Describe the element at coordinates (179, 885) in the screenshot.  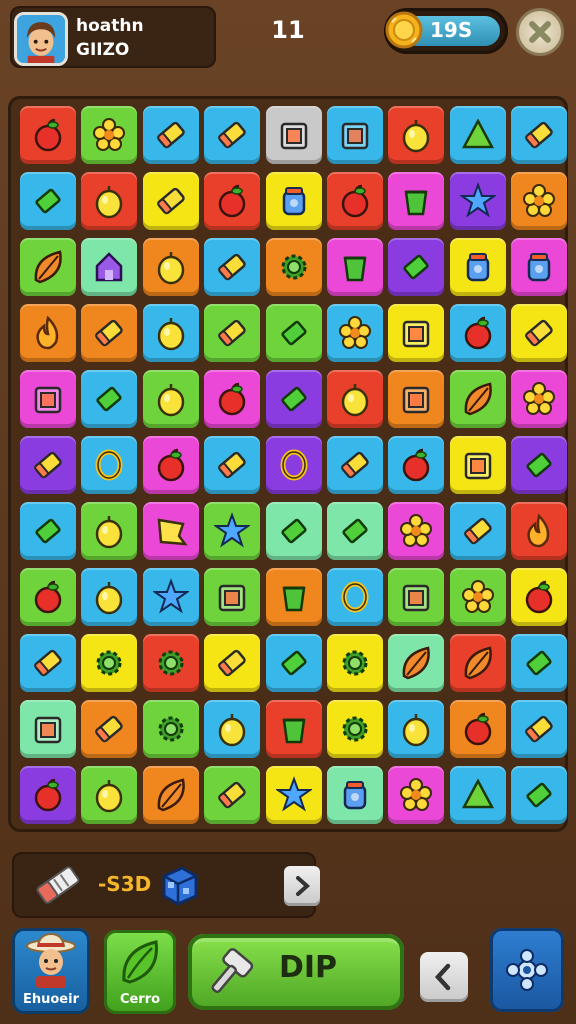
I see `blue-cube-icon` at that location.